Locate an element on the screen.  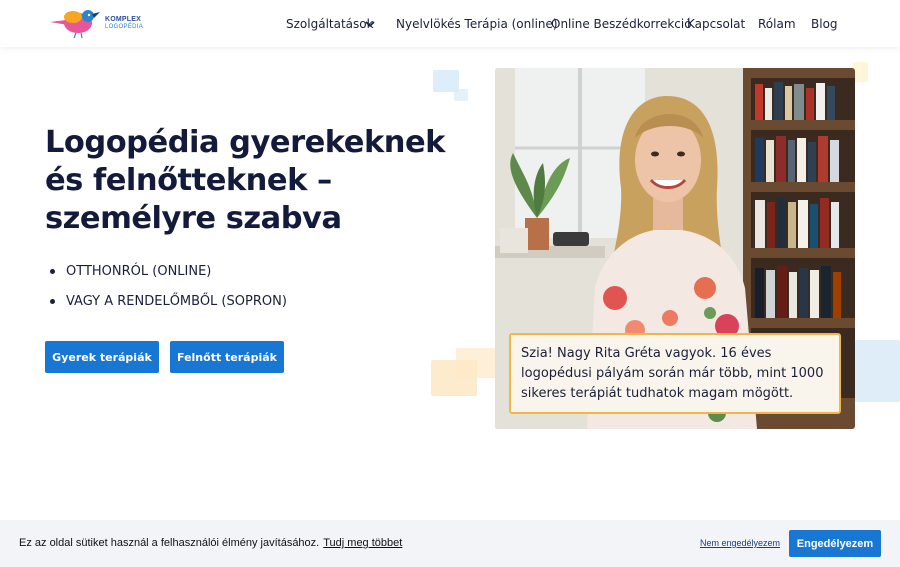
nav-item-beszedkorrekcio: Online Beszédkorrekció is located at coordinates (621, 24).